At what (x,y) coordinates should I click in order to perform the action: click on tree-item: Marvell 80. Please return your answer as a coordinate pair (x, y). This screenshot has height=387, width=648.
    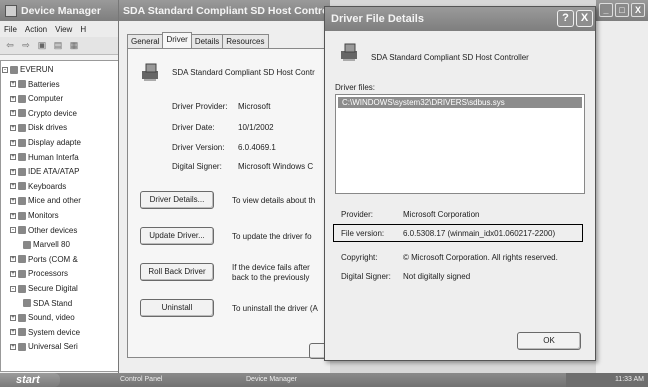
    Looking at the image, I should click on (46, 244).